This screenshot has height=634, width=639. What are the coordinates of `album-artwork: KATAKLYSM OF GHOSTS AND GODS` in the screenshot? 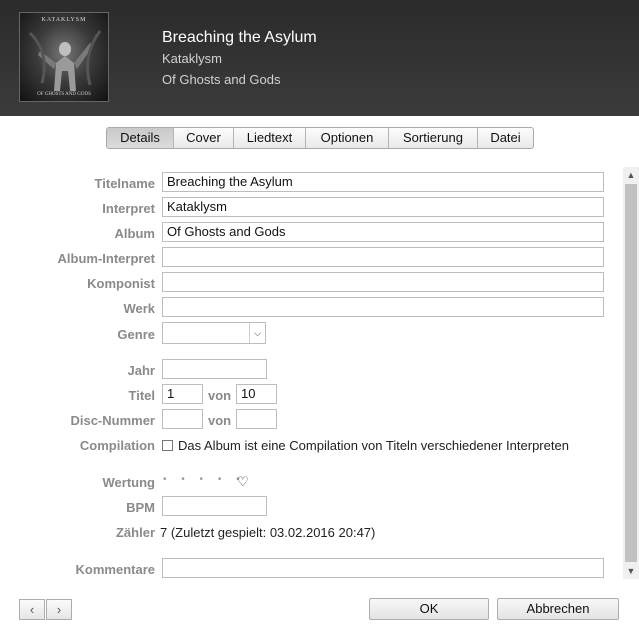 It's located at (64, 57).